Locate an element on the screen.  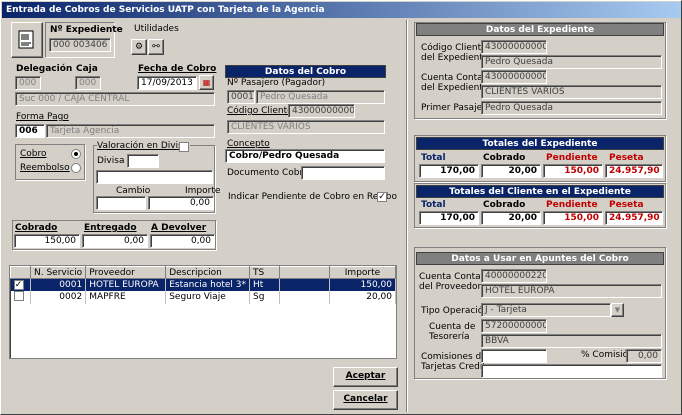
forma-pago-code-field: 006 is located at coordinates (30, 131).